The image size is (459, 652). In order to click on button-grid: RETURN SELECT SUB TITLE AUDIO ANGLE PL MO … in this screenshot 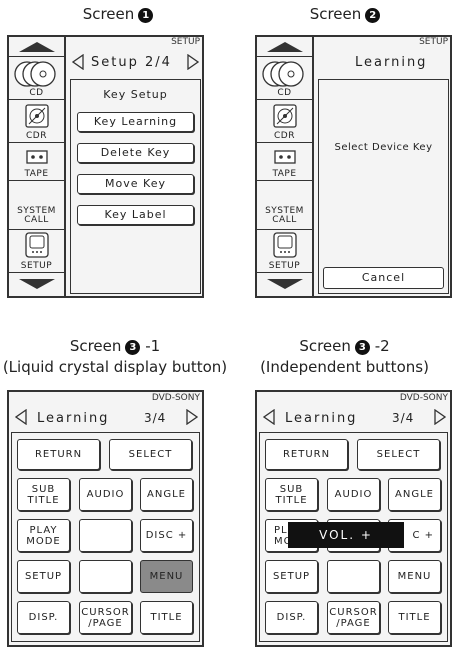, I will do `click(353, 537)`.